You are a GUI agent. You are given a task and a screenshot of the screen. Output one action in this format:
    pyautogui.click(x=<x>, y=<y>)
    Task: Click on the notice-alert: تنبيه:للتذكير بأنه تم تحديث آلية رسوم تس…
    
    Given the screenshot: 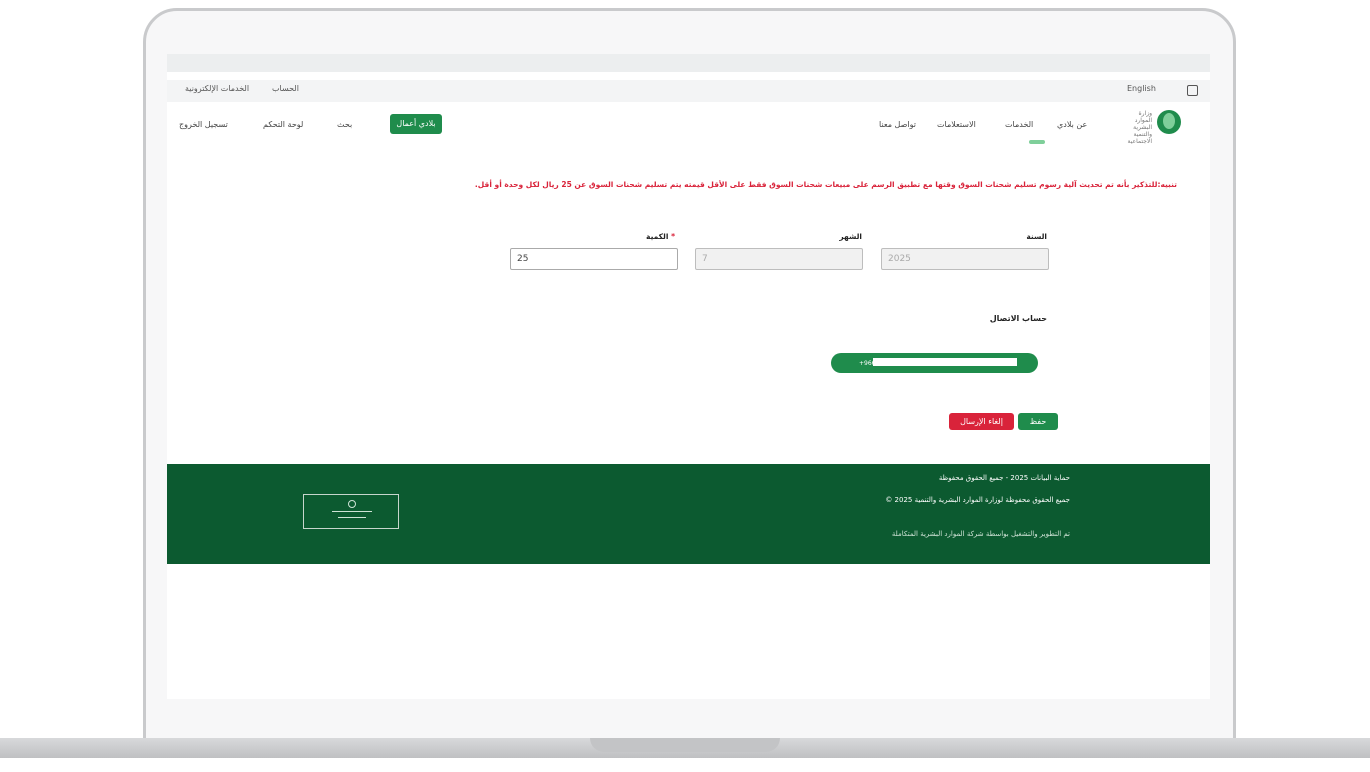 What is the action you would take?
    pyautogui.click(x=825, y=184)
    